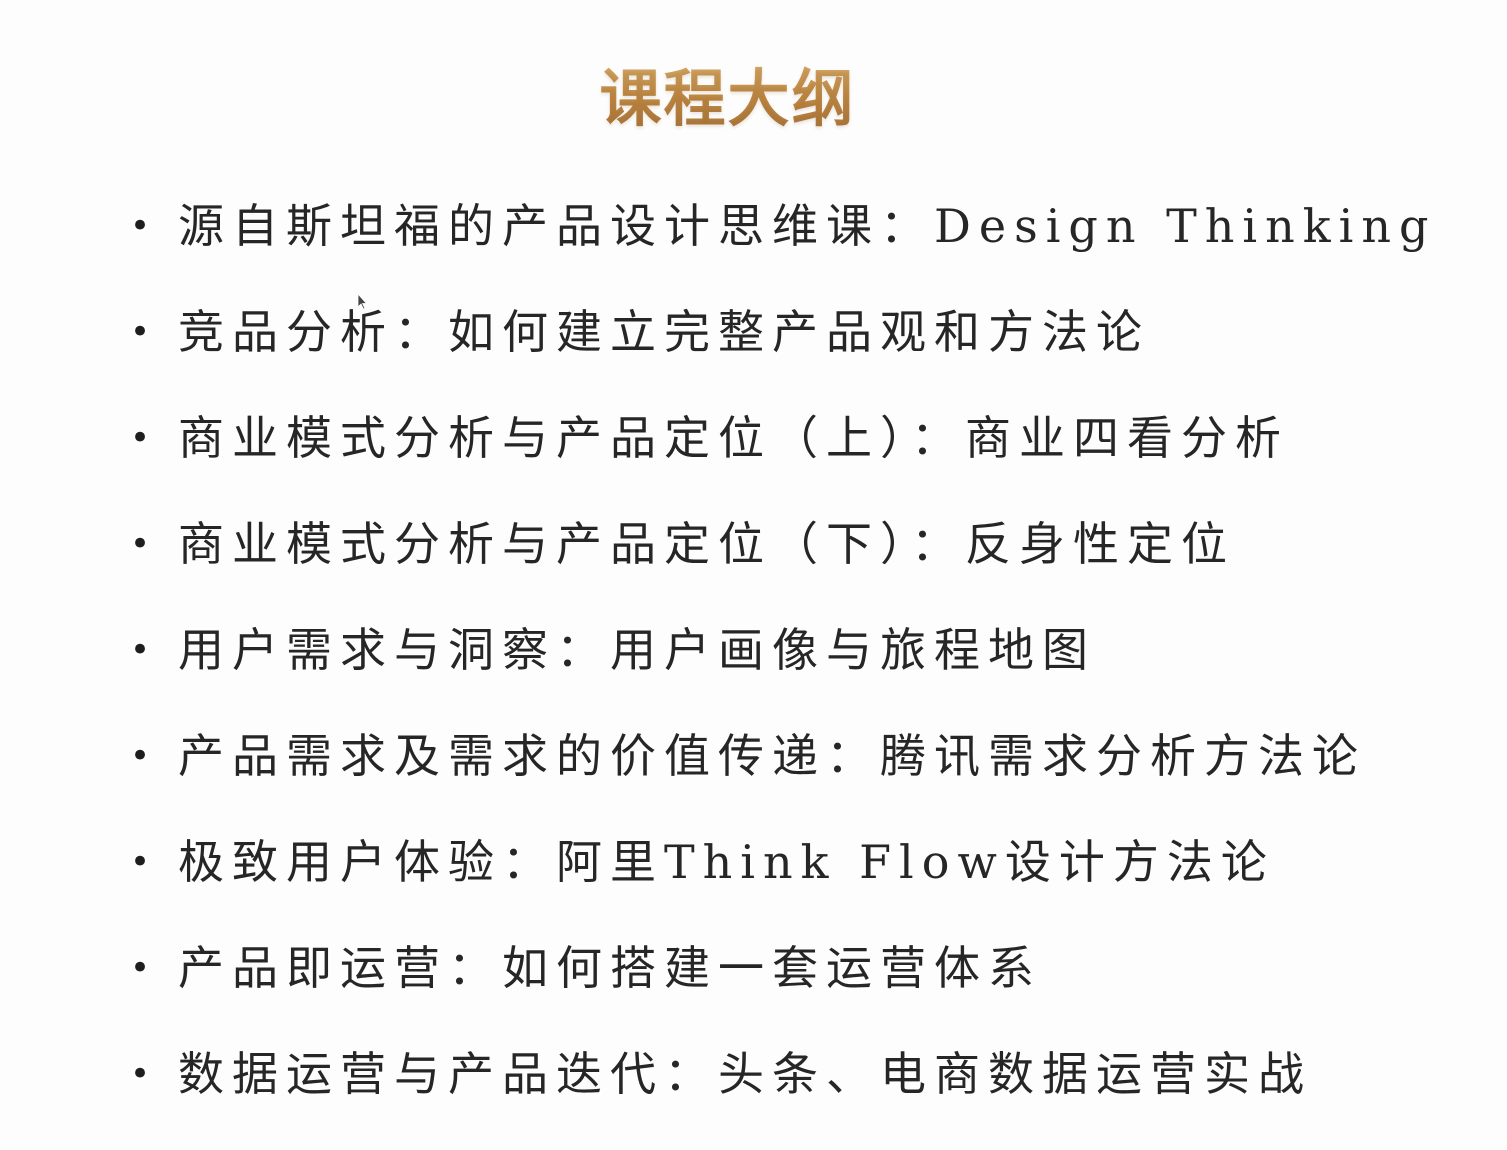 This screenshot has width=1507, height=1150. I want to click on list-item: • 源自斯坦福的产品设计思维课：Design Thinking, so click(783, 249).